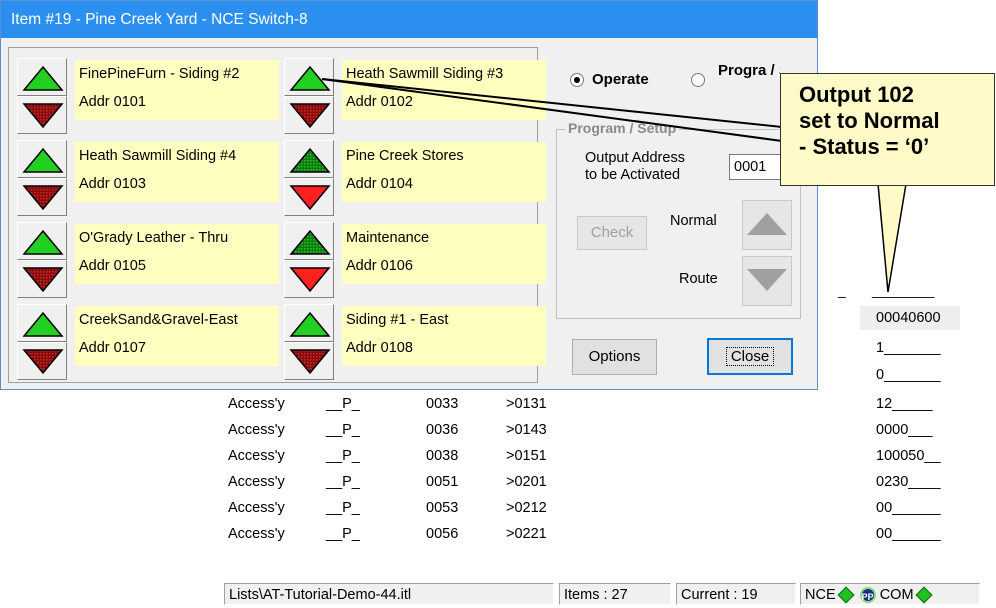  I want to click on annotation-callout: Output 102 set to Normal - Status = ‘0’, so click(887, 129).